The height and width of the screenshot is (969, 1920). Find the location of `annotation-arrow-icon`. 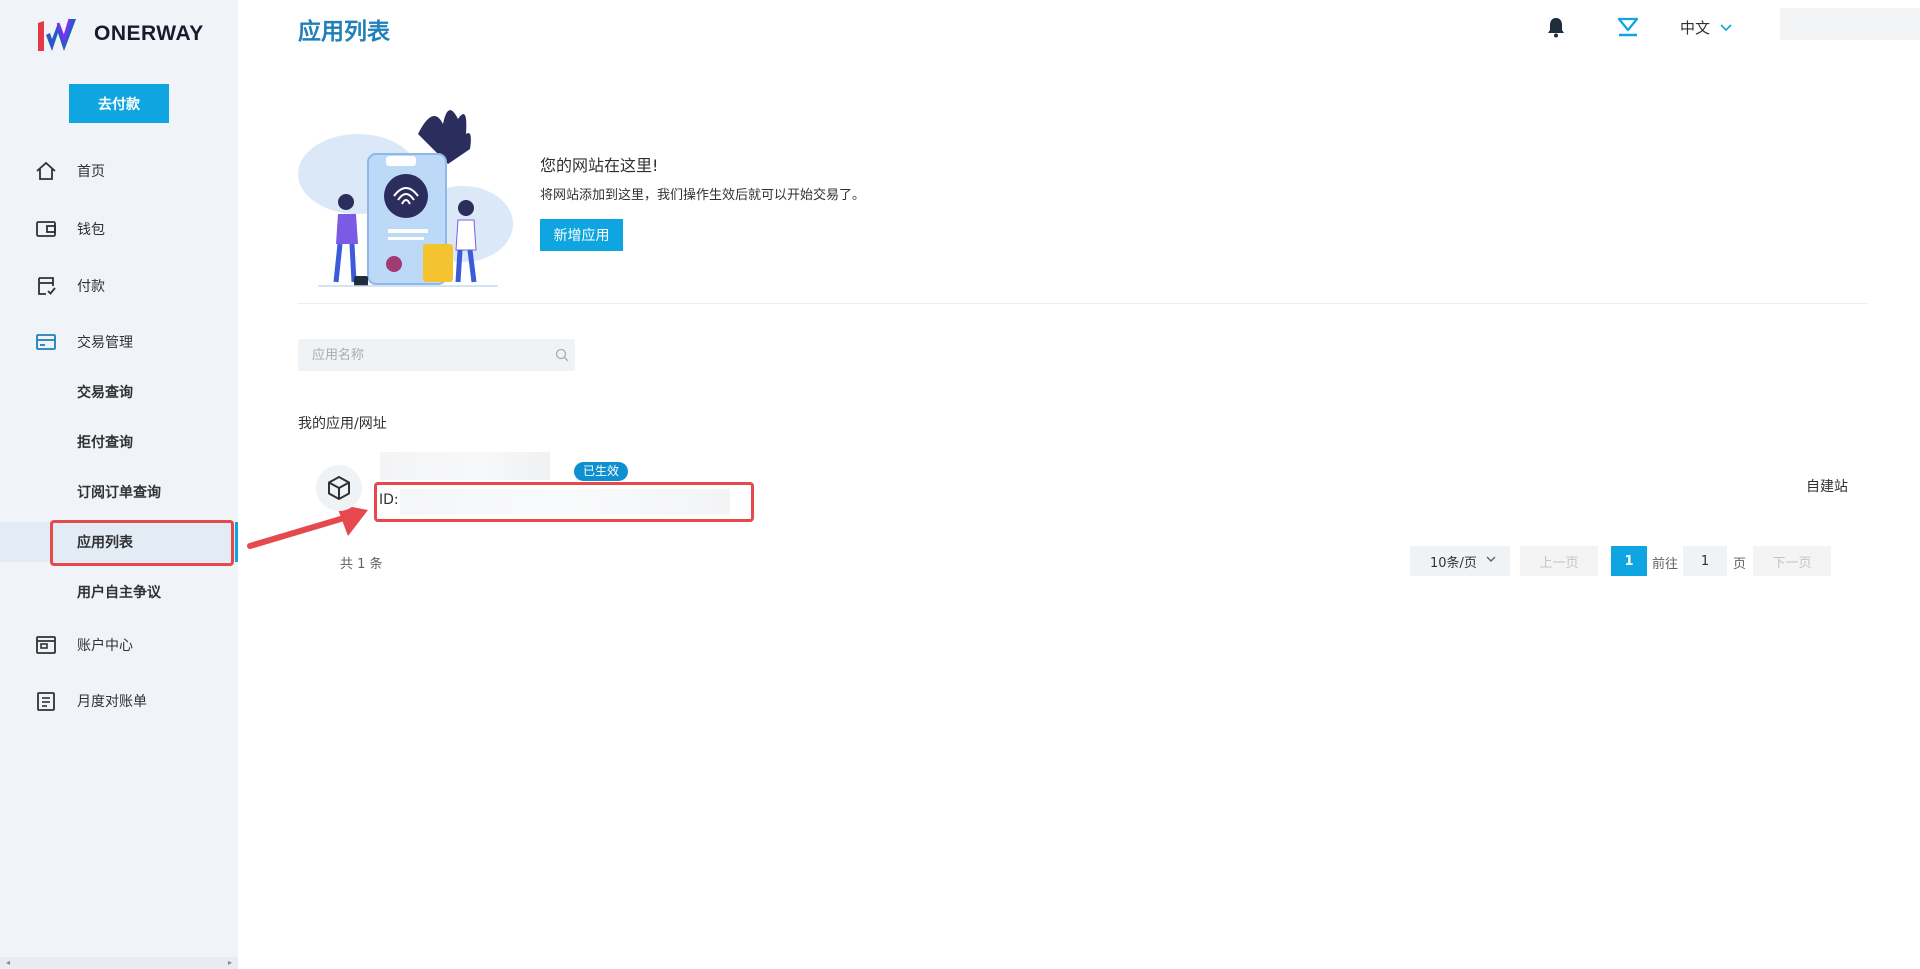

annotation-arrow-icon is located at coordinates (307, 526).